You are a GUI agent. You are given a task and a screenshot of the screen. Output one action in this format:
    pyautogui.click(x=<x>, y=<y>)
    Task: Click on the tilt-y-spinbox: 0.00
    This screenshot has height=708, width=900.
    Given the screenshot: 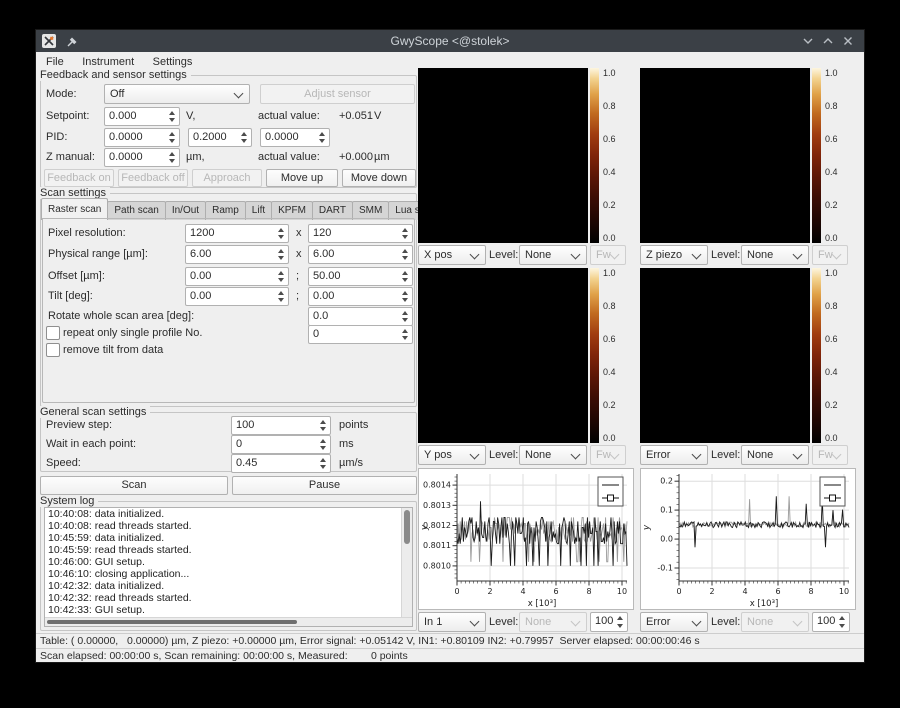 What is the action you would take?
    pyautogui.click(x=360, y=296)
    